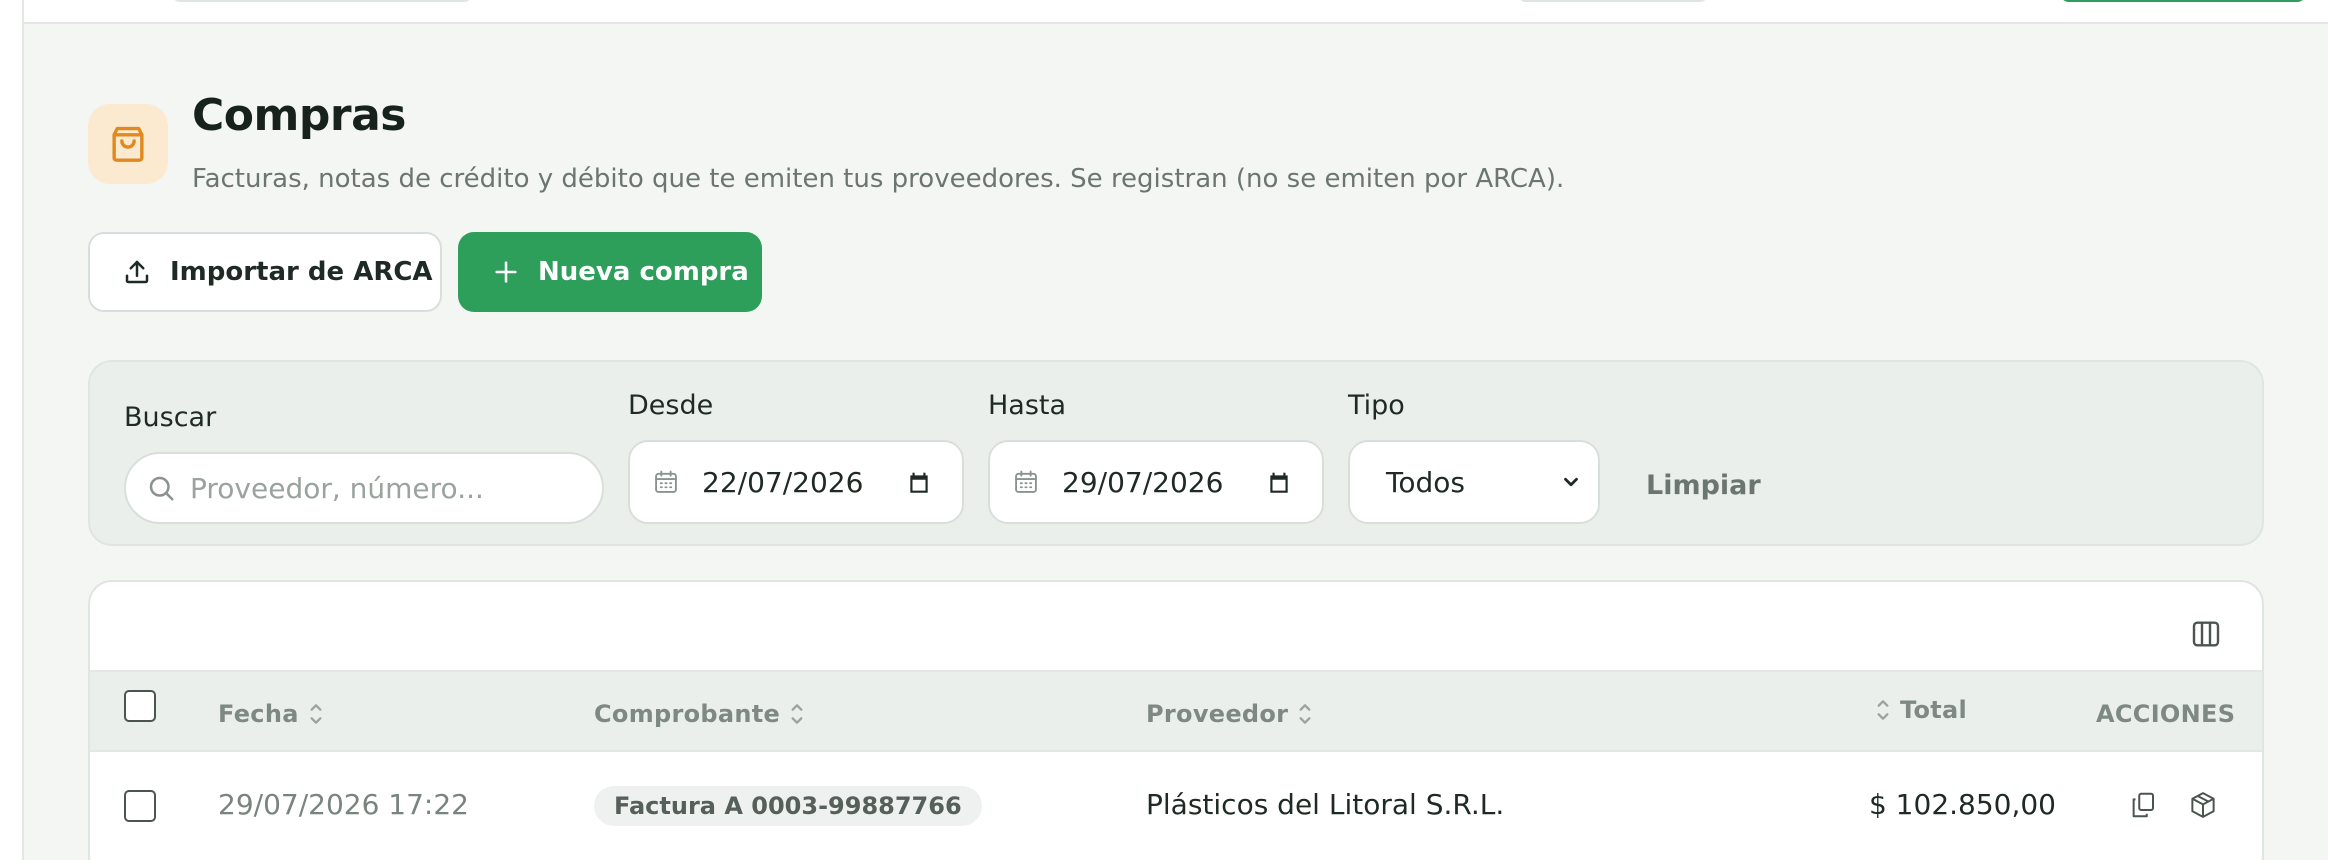  What do you see at coordinates (687, 714) in the screenshot?
I see `column-header-voucher-label: Comprobante` at bounding box center [687, 714].